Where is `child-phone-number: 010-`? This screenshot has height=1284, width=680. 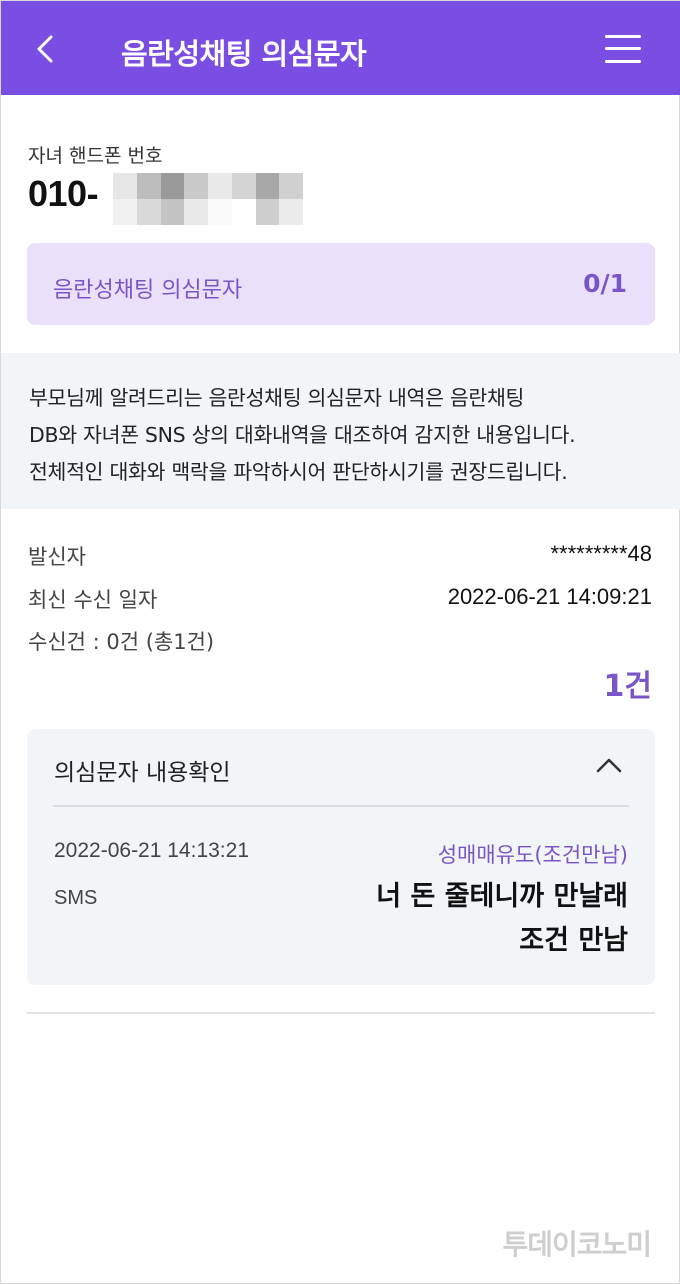 child-phone-number: 010- is located at coordinates (63, 193).